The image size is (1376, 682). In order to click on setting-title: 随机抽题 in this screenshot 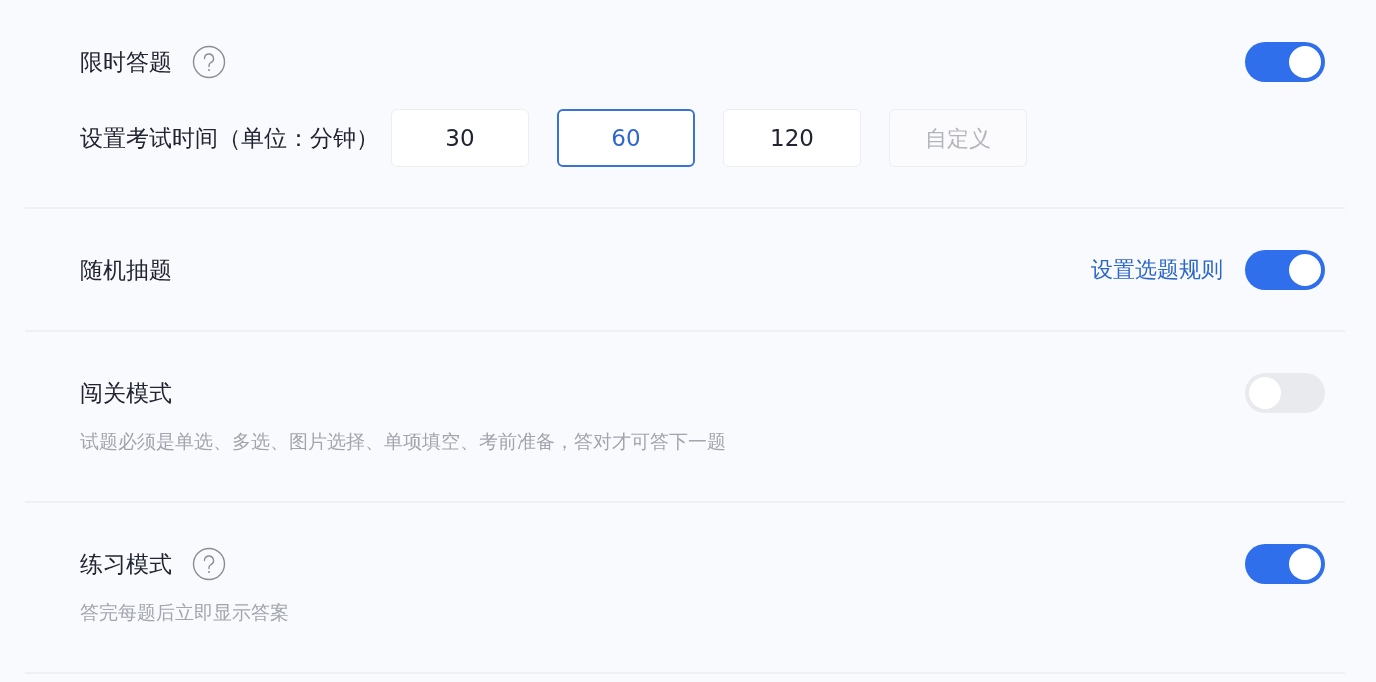, I will do `click(126, 270)`.